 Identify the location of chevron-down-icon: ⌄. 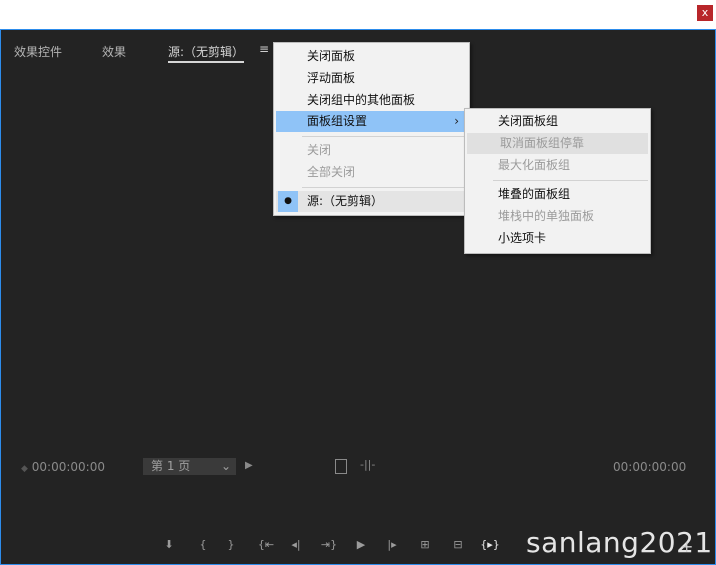
(225, 466).